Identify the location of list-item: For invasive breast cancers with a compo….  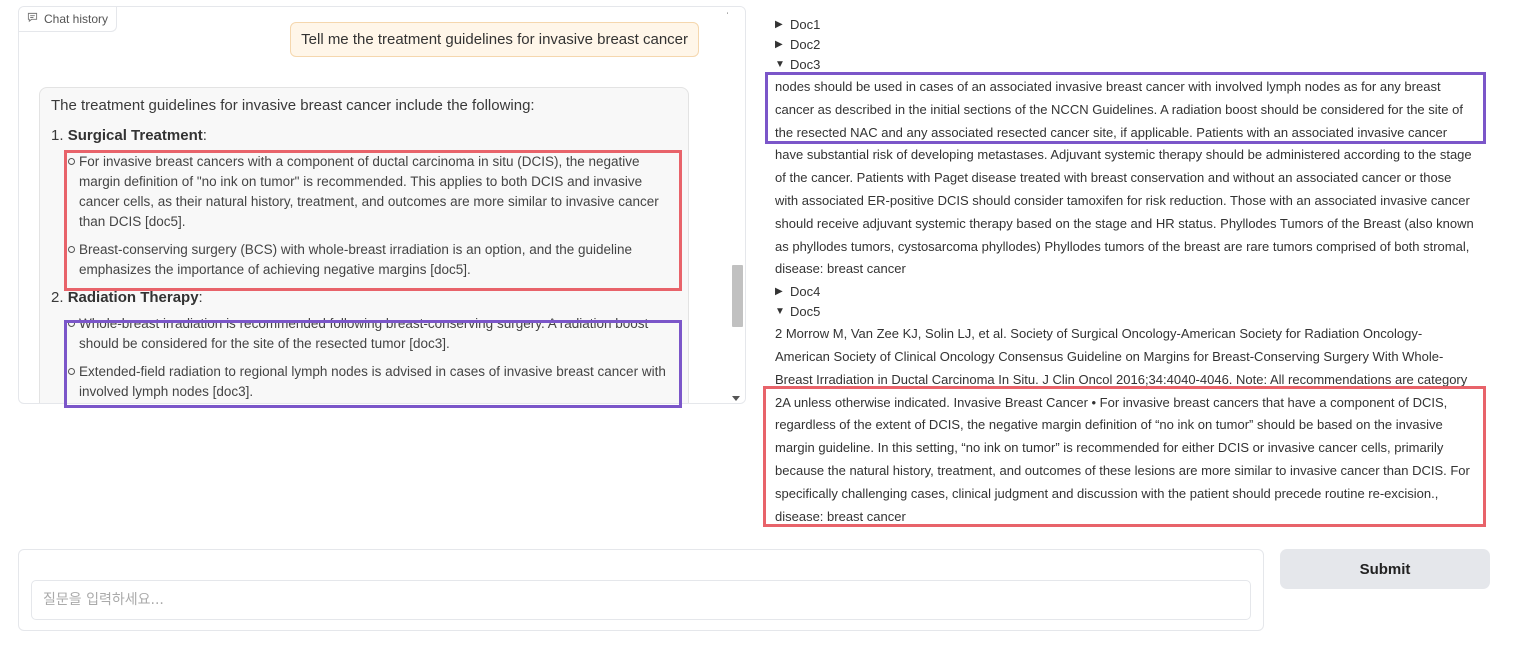
(364, 192).